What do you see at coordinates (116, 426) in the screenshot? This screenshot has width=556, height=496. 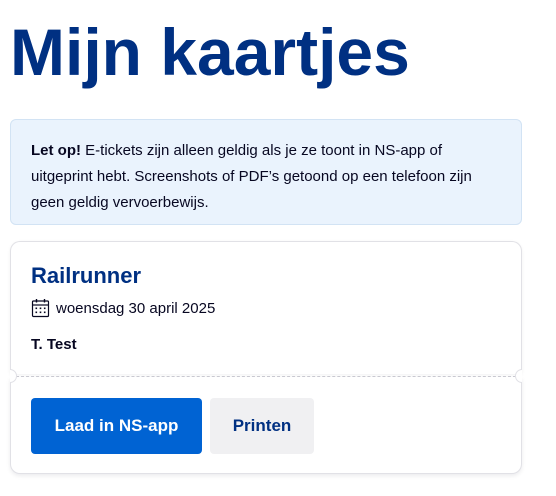 I see `load-in-app-button: Laad in NS-app` at bounding box center [116, 426].